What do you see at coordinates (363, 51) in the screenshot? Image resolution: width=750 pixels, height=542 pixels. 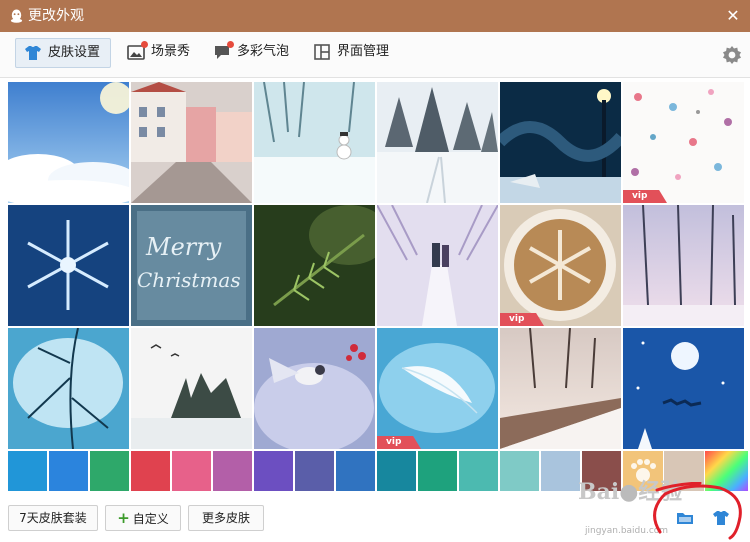 I see `tab-label: 界面管理` at bounding box center [363, 51].